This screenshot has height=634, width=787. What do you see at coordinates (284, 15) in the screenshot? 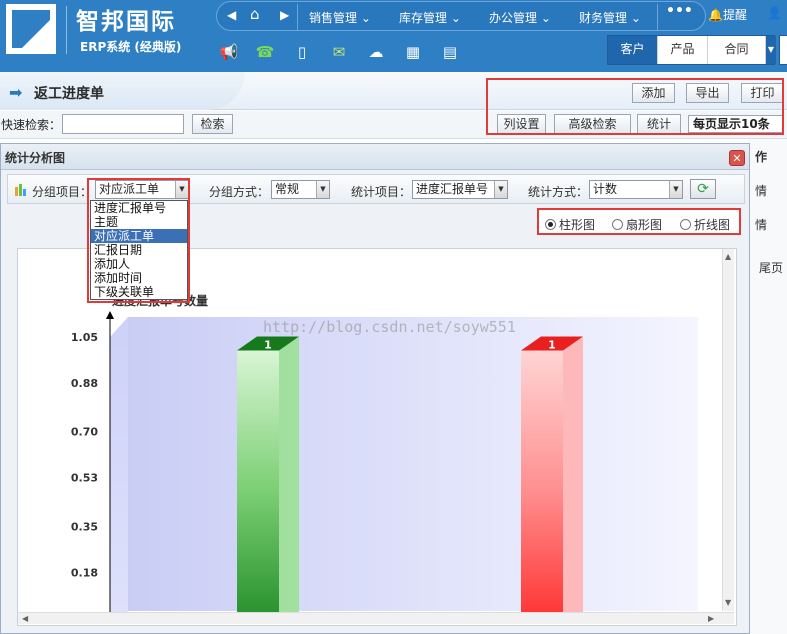
I see `nav-forward-icon: ▶` at bounding box center [284, 15].